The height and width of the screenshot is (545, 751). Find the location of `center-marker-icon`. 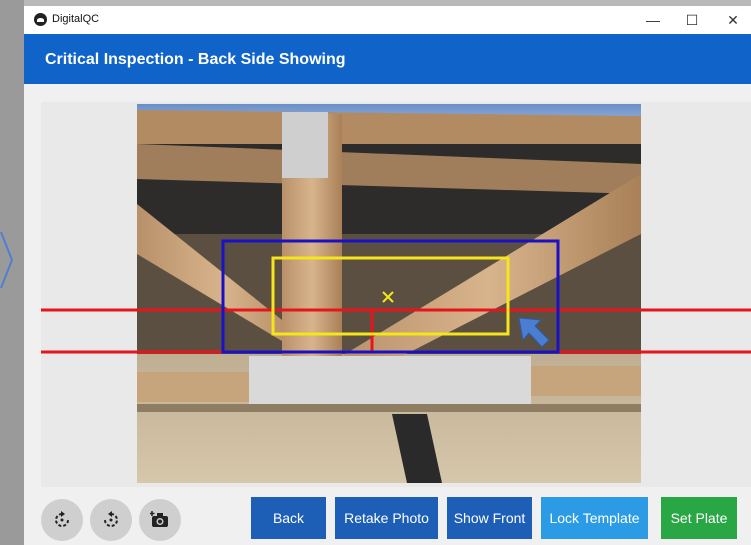

center-marker-icon is located at coordinates (388, 297).